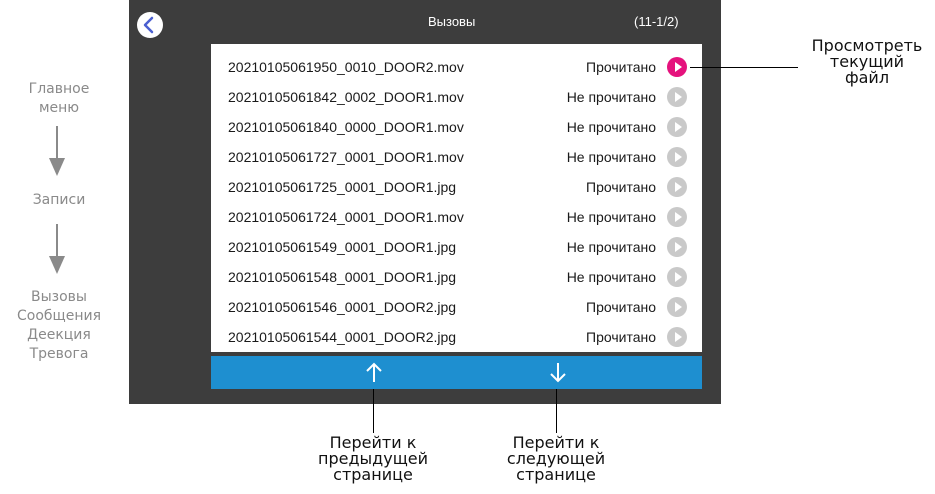  I want to click on file-name: 20210105061727_0001_DOOR1.mov, so click(346, 157).